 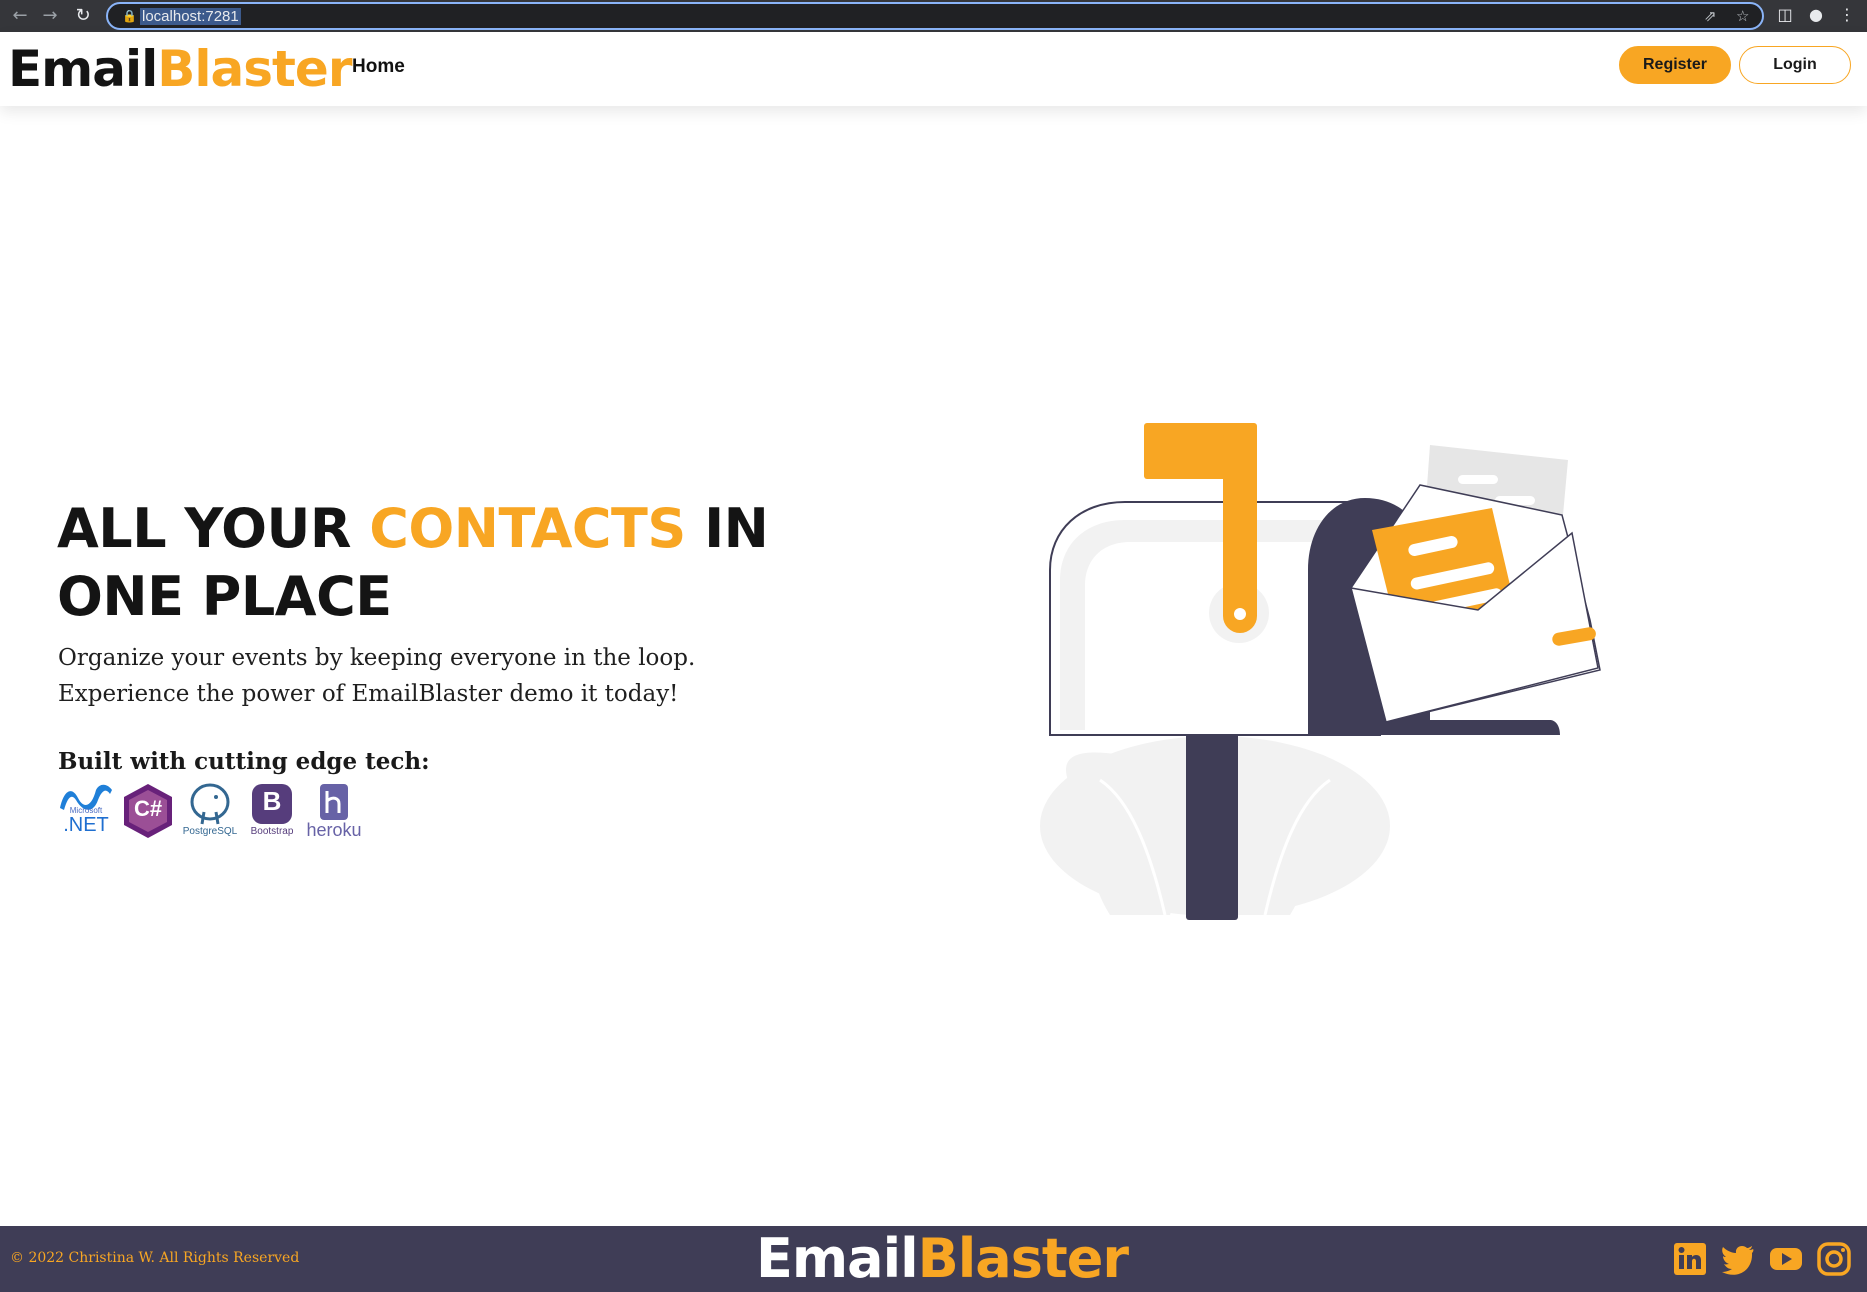 I want to click on heroku-caption: heroku, so click(x=334, y=830).